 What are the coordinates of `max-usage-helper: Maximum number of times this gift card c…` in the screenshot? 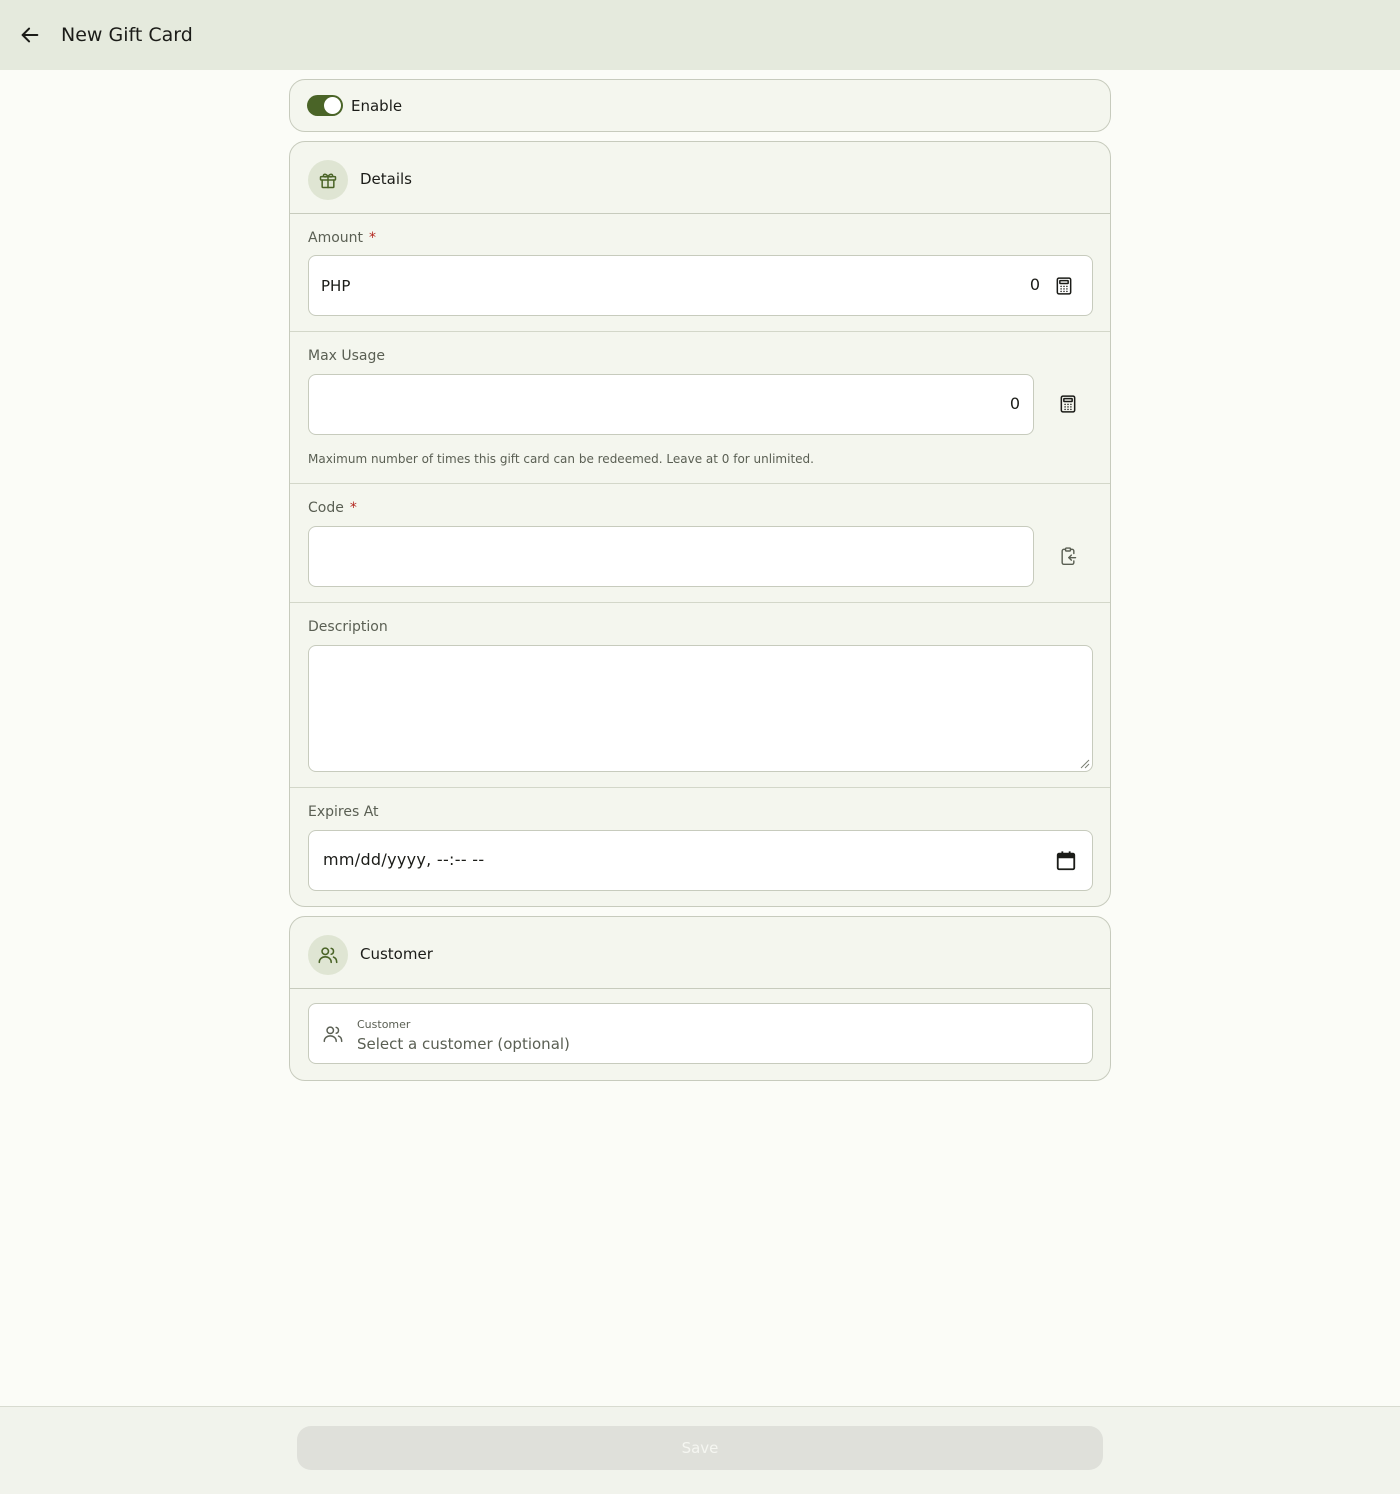 It's located at (561, 459).